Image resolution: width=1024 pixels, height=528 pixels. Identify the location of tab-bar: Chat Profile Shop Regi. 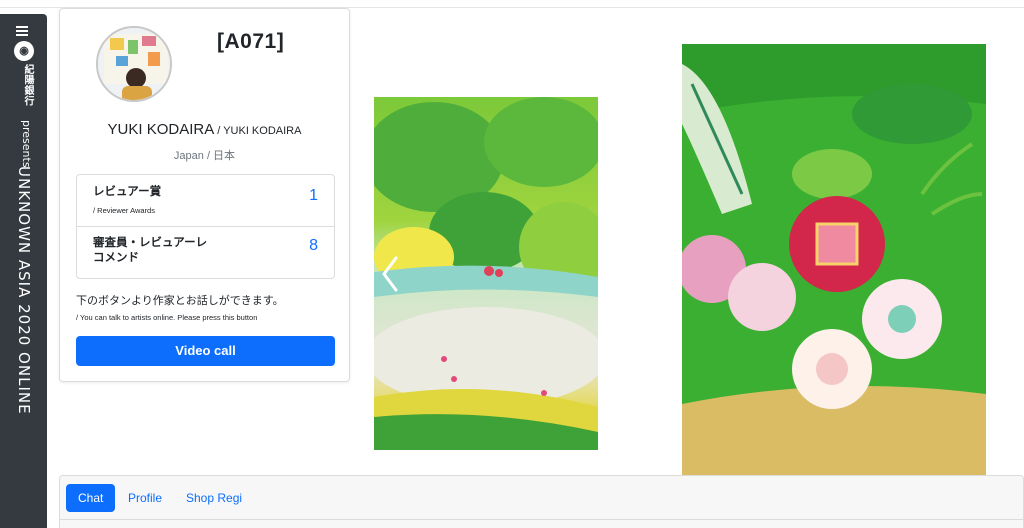
(541, 501).